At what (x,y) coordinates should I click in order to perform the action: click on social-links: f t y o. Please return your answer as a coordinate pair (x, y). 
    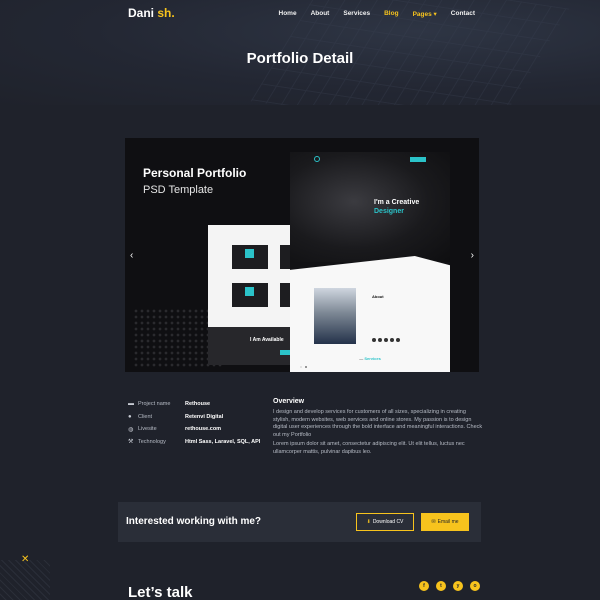
    Looking at the image, I should click on (449, 586).